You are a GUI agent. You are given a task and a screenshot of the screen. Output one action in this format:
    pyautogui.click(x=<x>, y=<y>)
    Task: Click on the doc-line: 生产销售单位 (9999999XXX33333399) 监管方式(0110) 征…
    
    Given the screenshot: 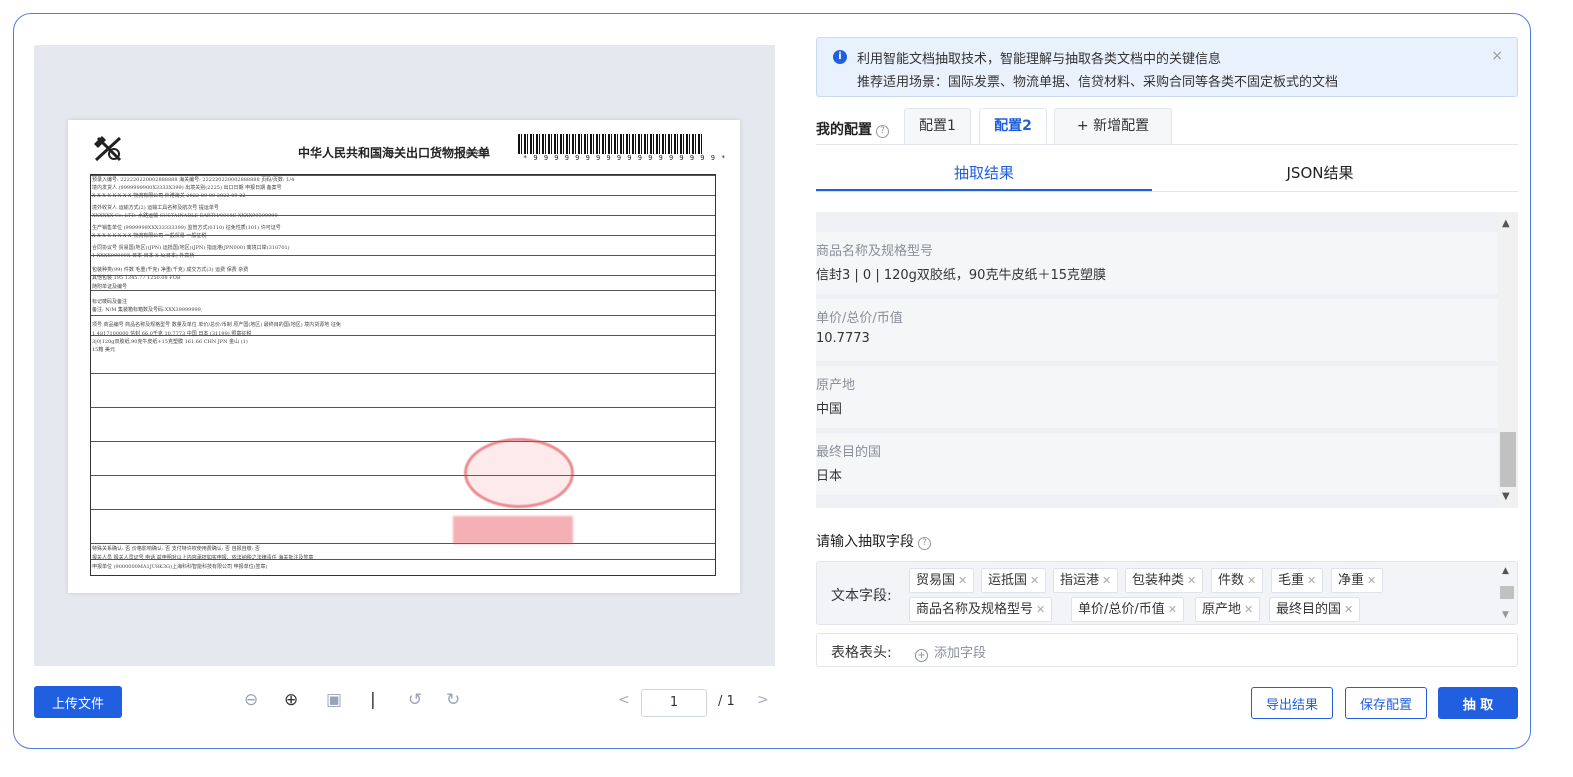 What is the action you would take?
    pyautogui.click(x=186, y=228)
    